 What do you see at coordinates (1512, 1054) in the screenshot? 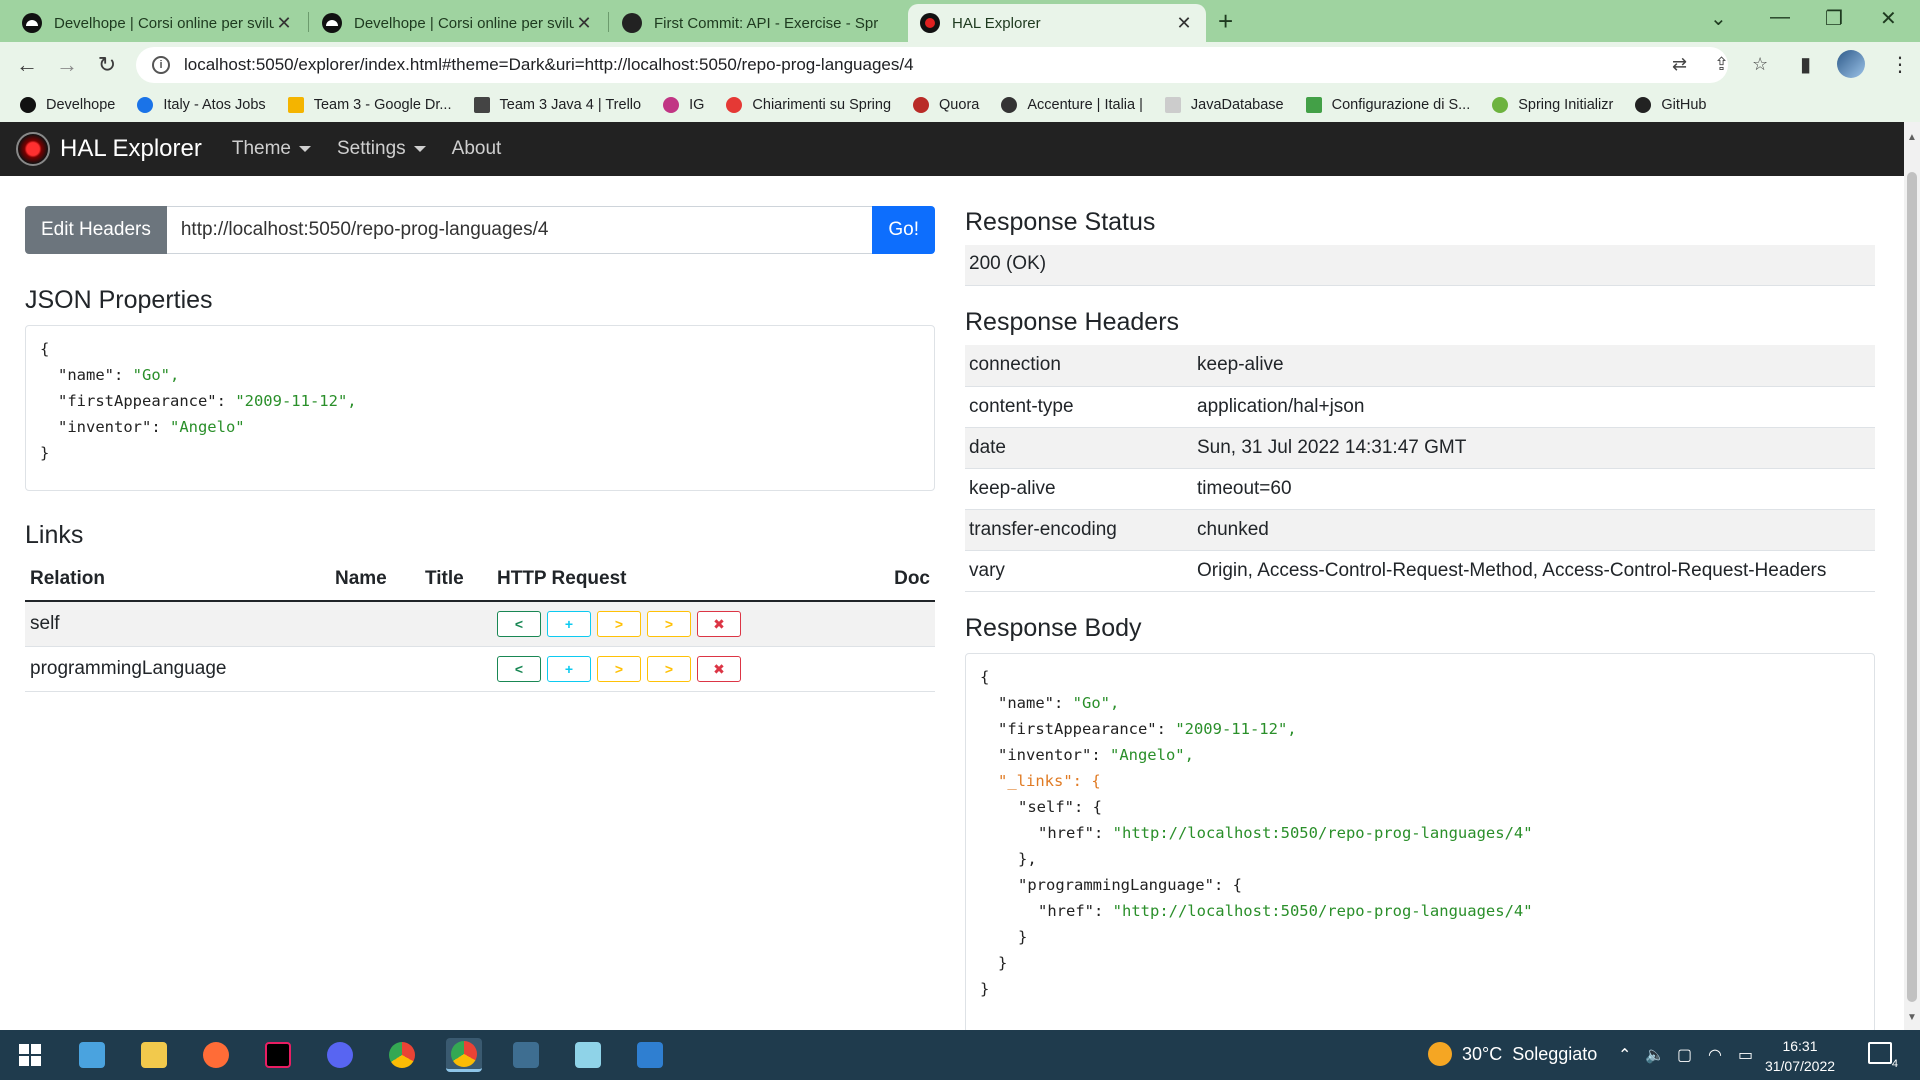
I see `weather-widget: 30°C Soleggiato` at bounding box center [1512, 1054].